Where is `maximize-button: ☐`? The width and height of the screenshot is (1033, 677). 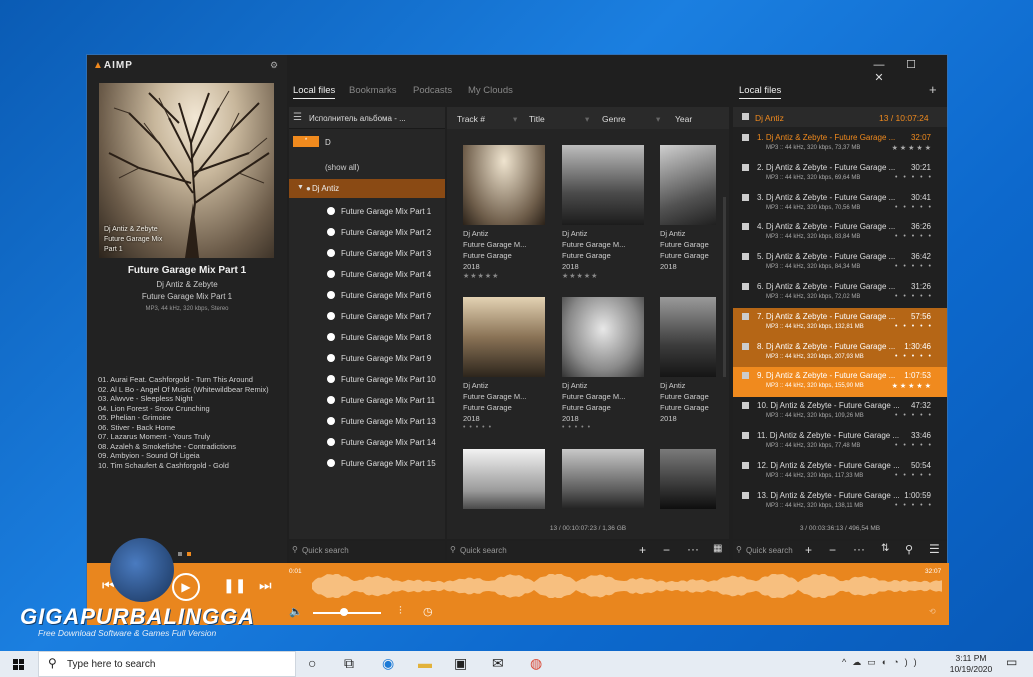 maximize-button: ☐ is located at coordinates (911, 64).